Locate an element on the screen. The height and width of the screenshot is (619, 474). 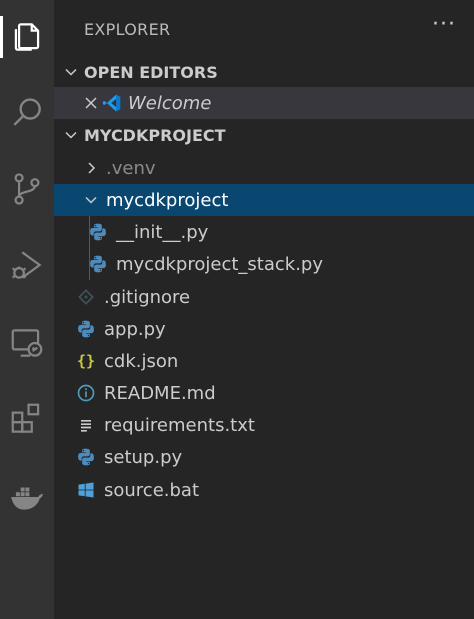
close-icon is located at coordinates (93, 103).